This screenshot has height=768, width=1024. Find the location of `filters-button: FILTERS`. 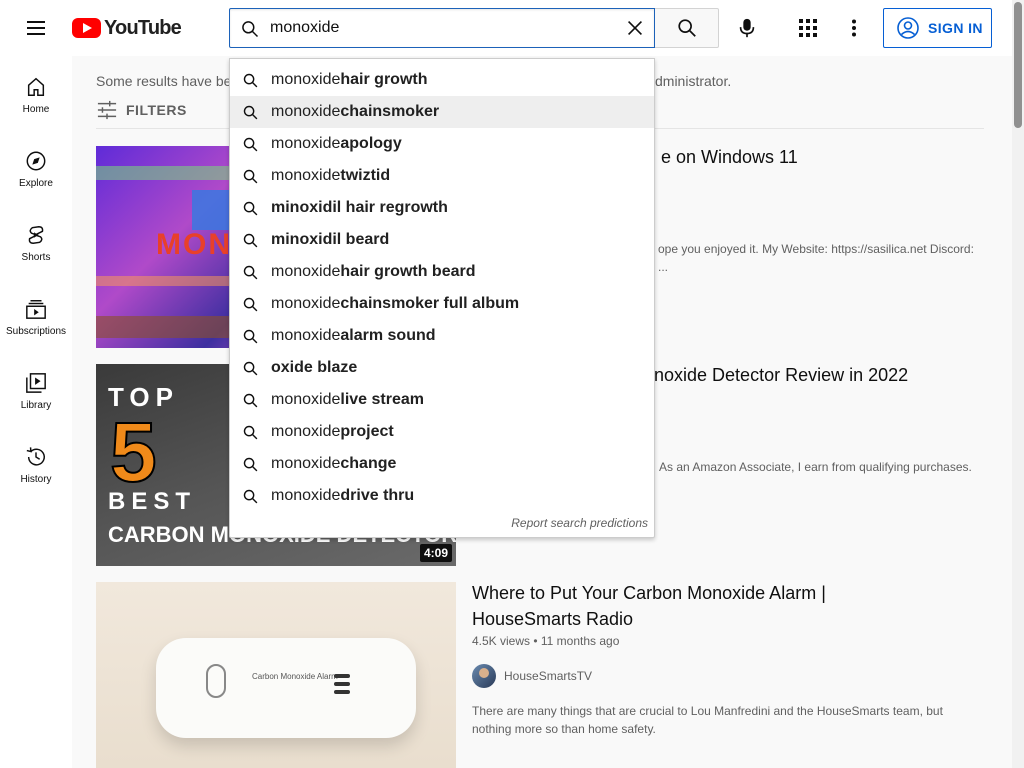

filters-button: FILTERS is located at coordinates (141, 110).